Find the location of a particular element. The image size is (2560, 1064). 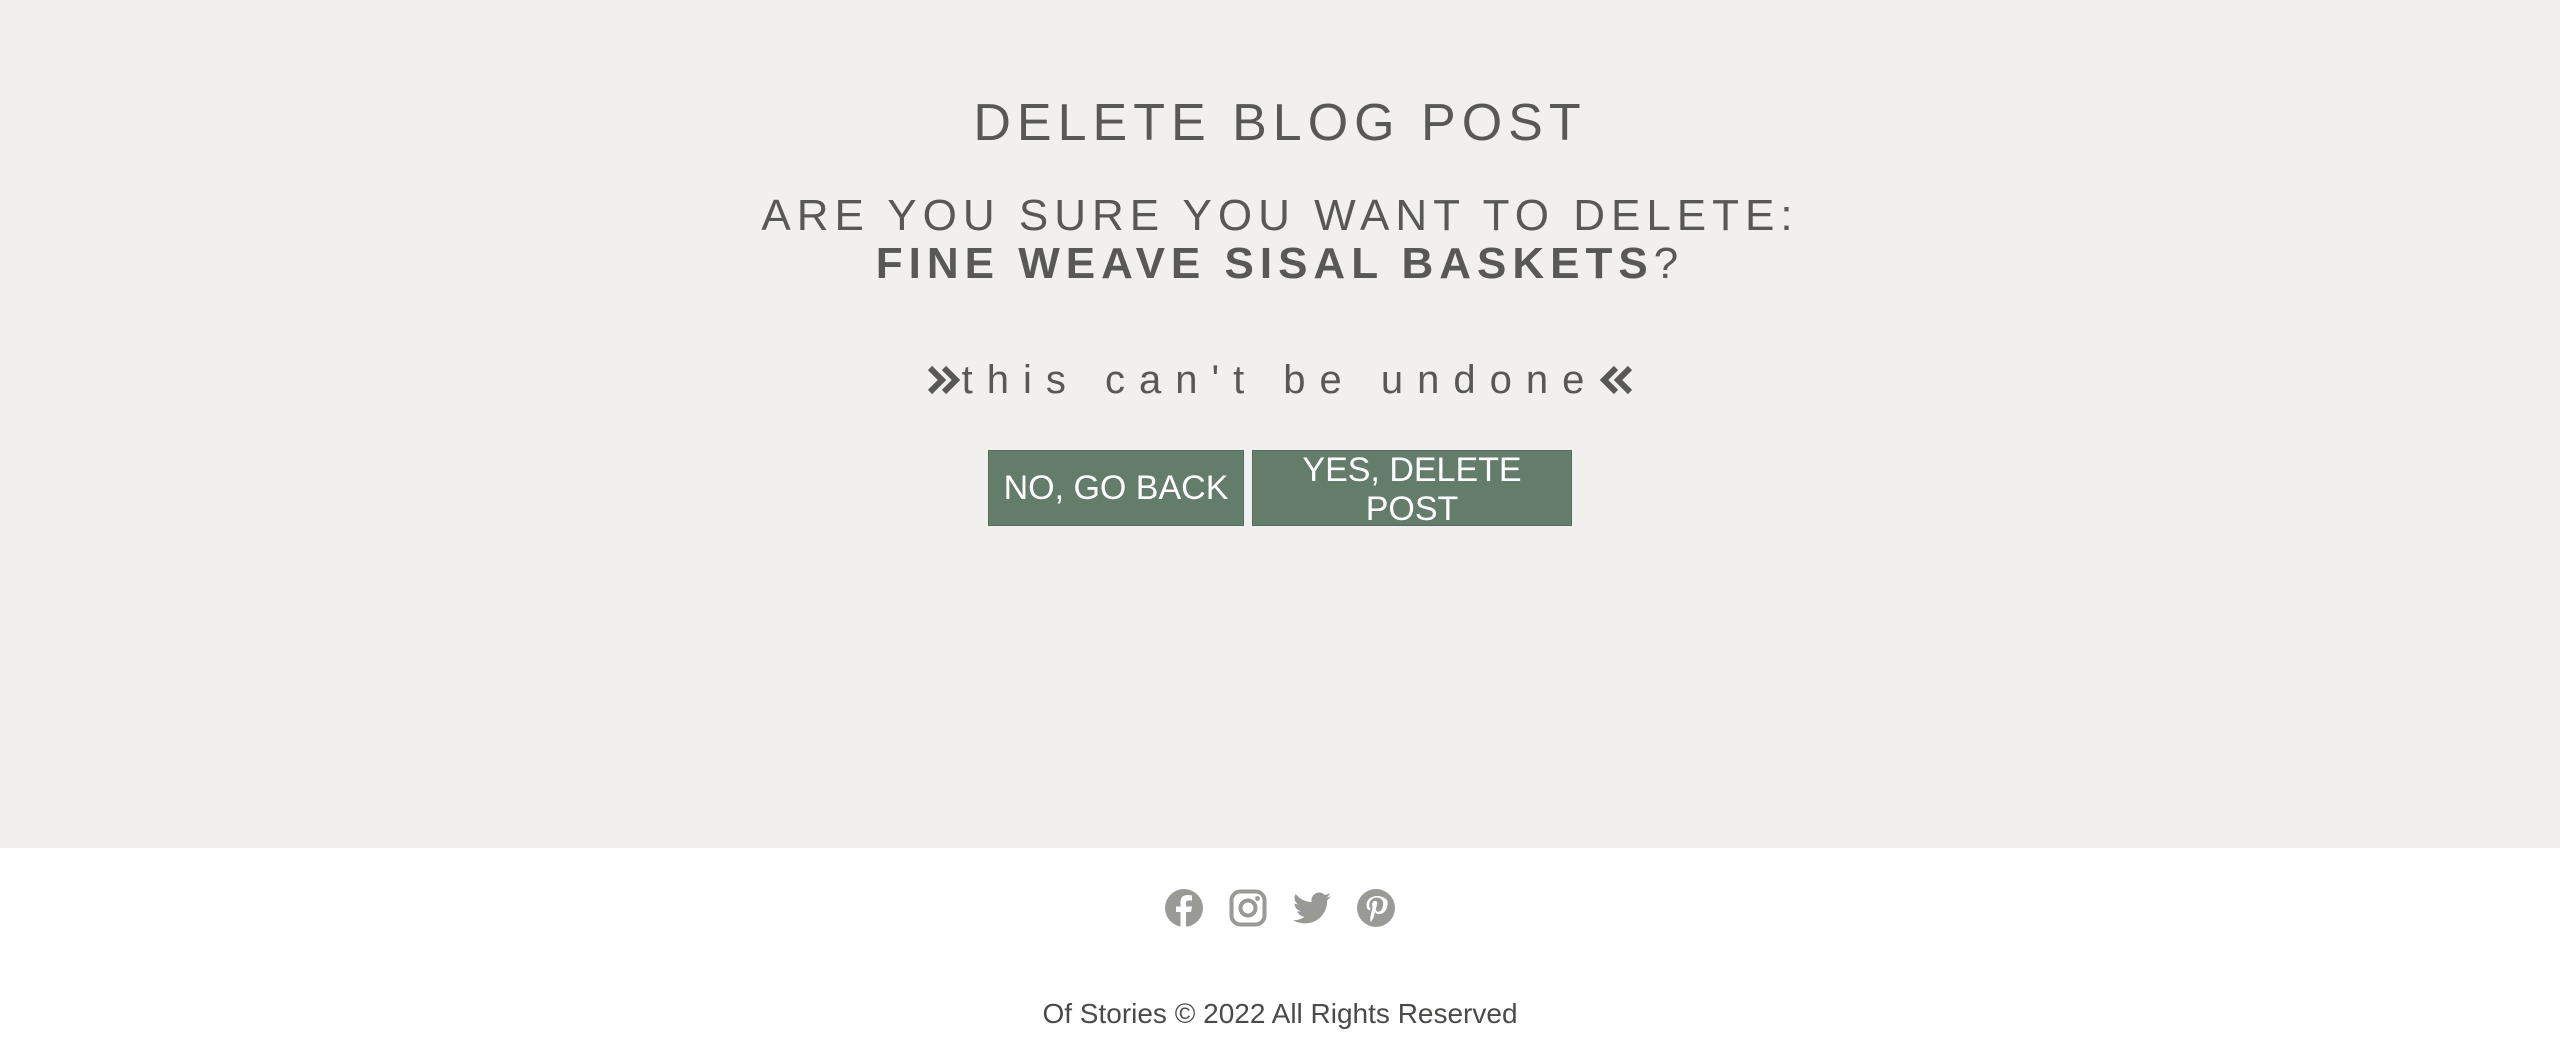

action-buttons: NO, GO BACK YES, DELETE POST is located at coordinates (1280, 489).